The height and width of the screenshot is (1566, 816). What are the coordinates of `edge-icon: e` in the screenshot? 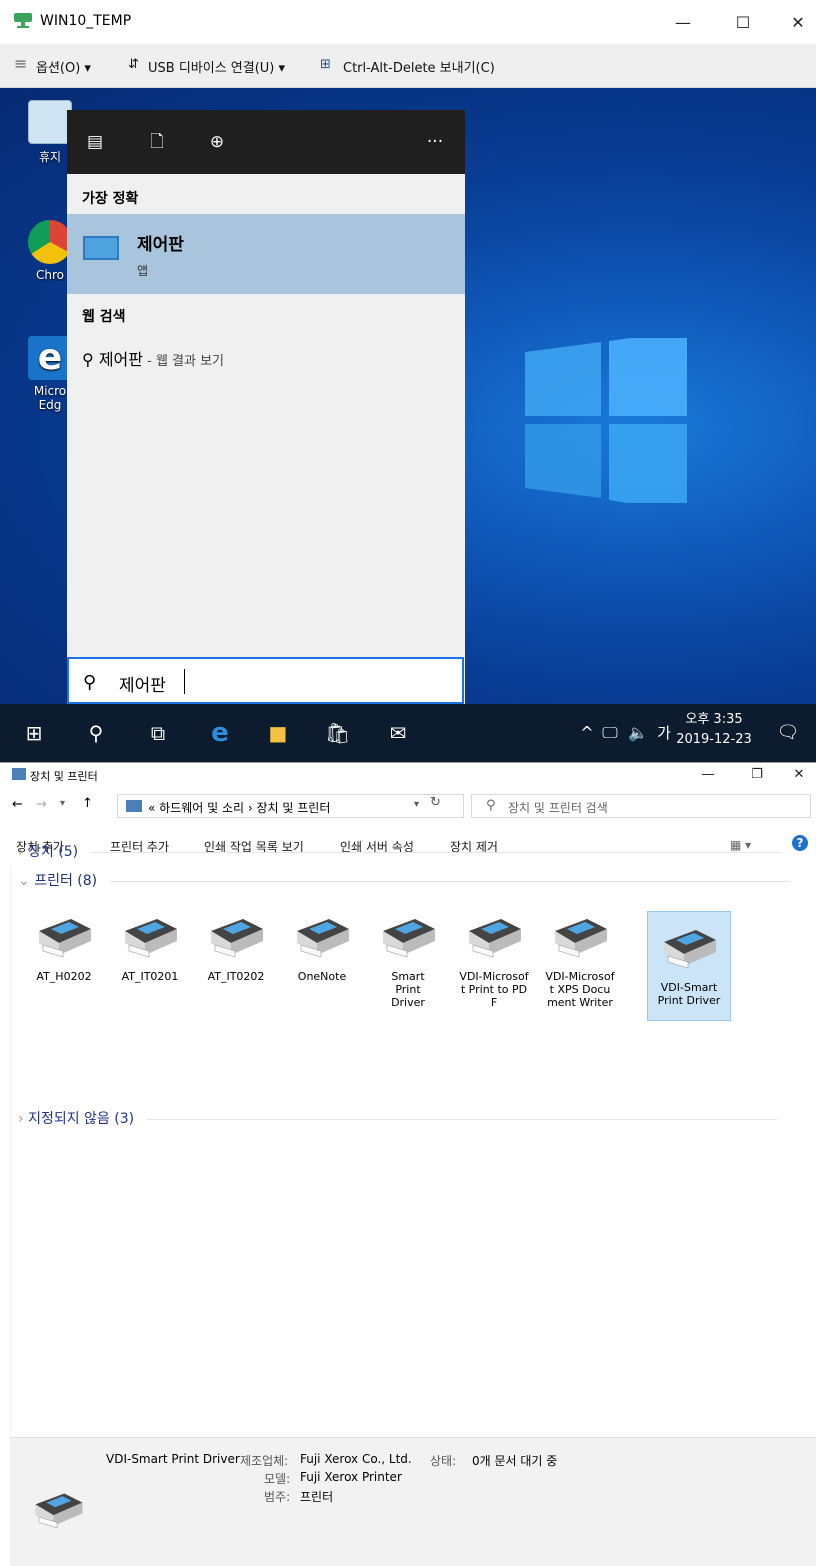 It's located at (220, 733).